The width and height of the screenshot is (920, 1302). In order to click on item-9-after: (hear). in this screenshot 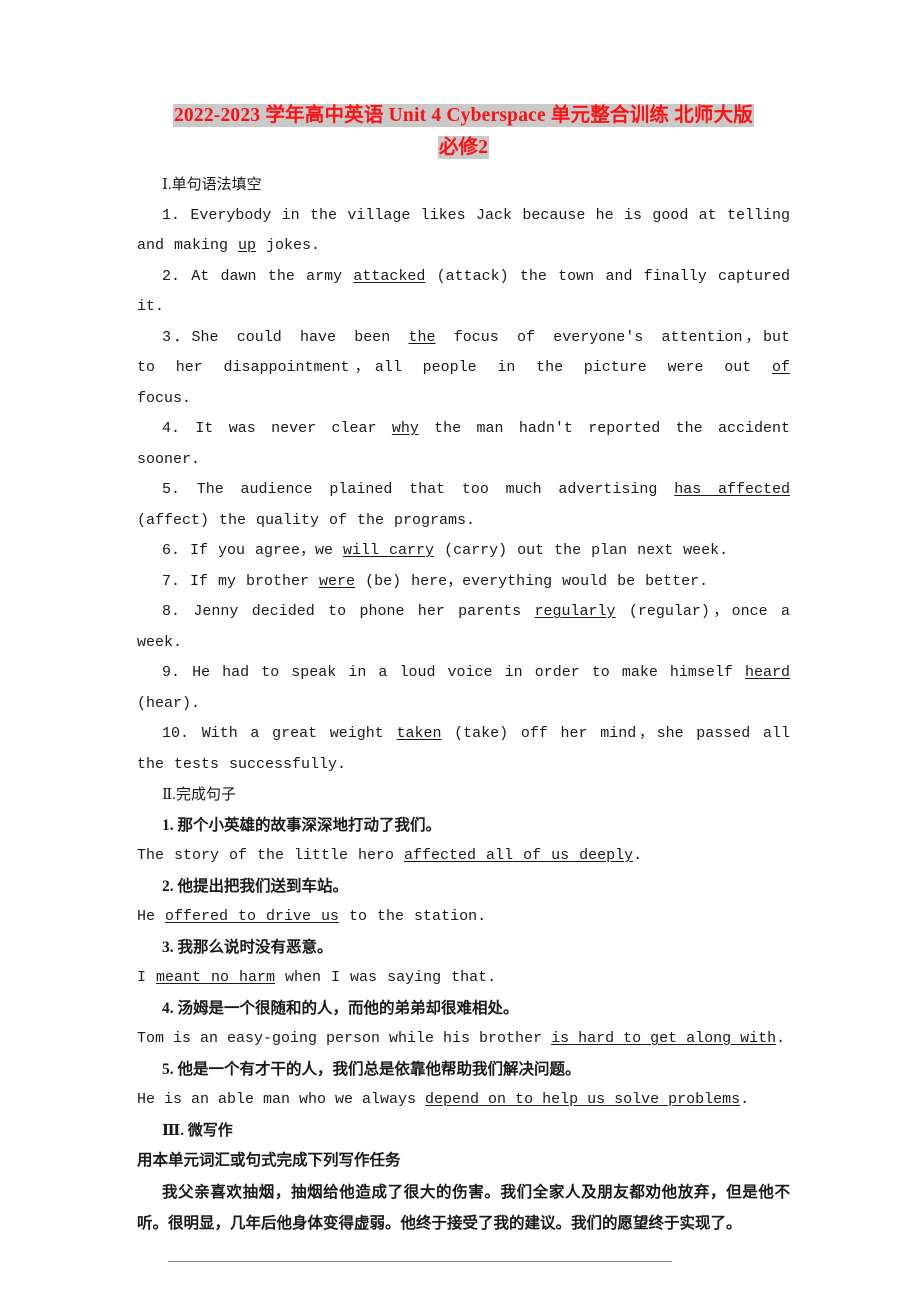, I will do `click(169, 703)`.